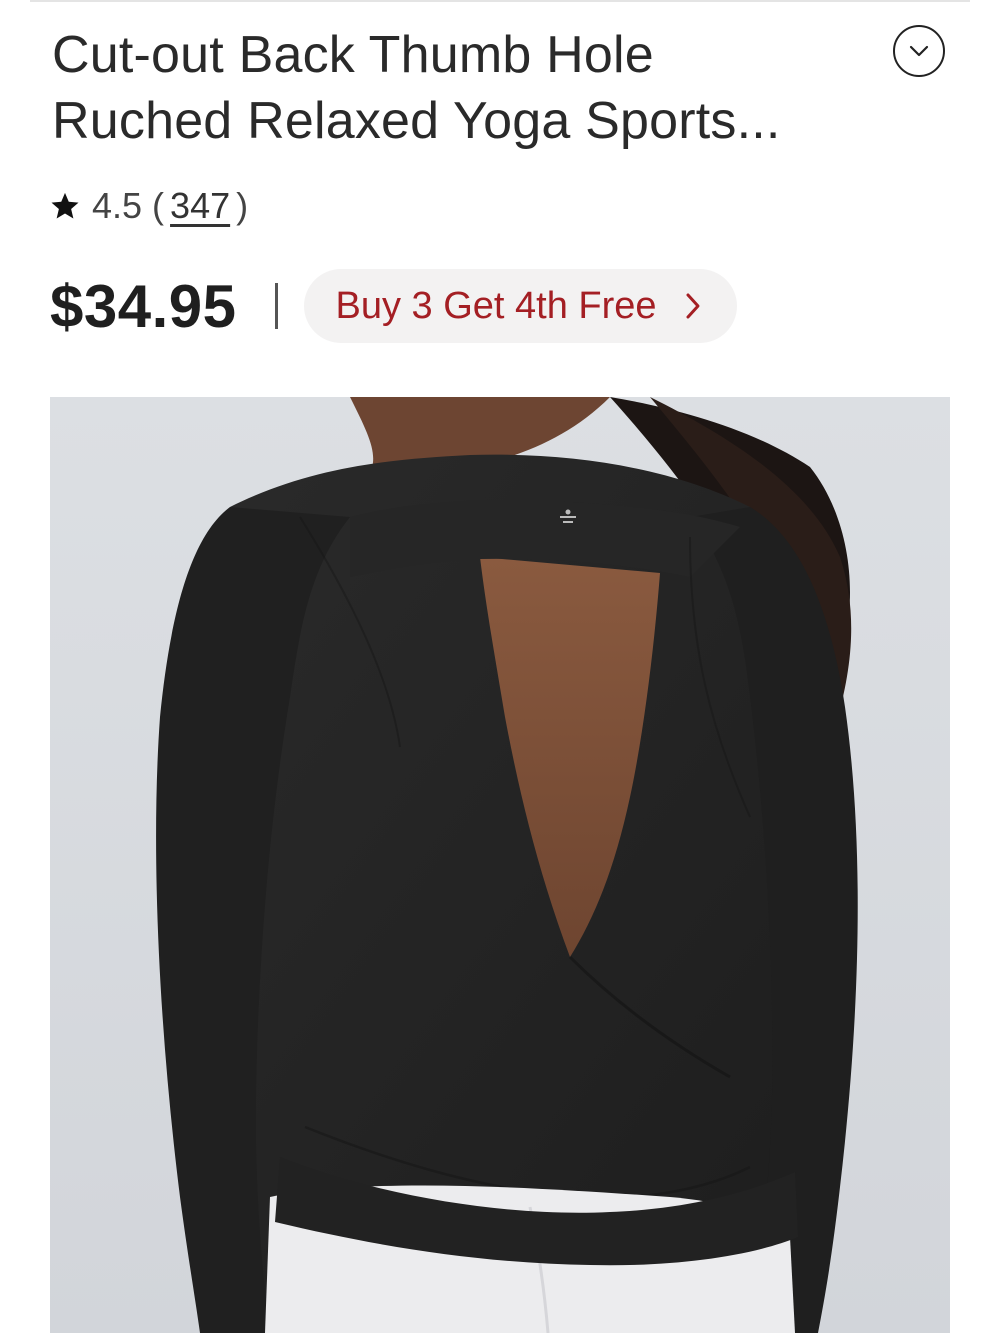 Image resolution: width=1000 pixels, height=1333 pixels. I want to click on review-count-link: 347, so click(200, 206).